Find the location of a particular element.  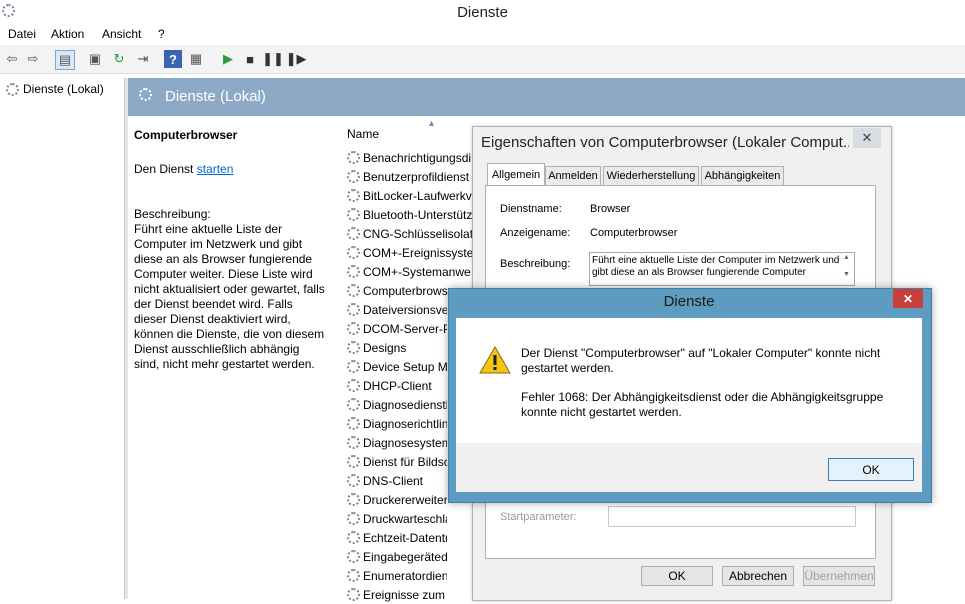

service-row: DNS-Client is located at coordinates (397, 480).